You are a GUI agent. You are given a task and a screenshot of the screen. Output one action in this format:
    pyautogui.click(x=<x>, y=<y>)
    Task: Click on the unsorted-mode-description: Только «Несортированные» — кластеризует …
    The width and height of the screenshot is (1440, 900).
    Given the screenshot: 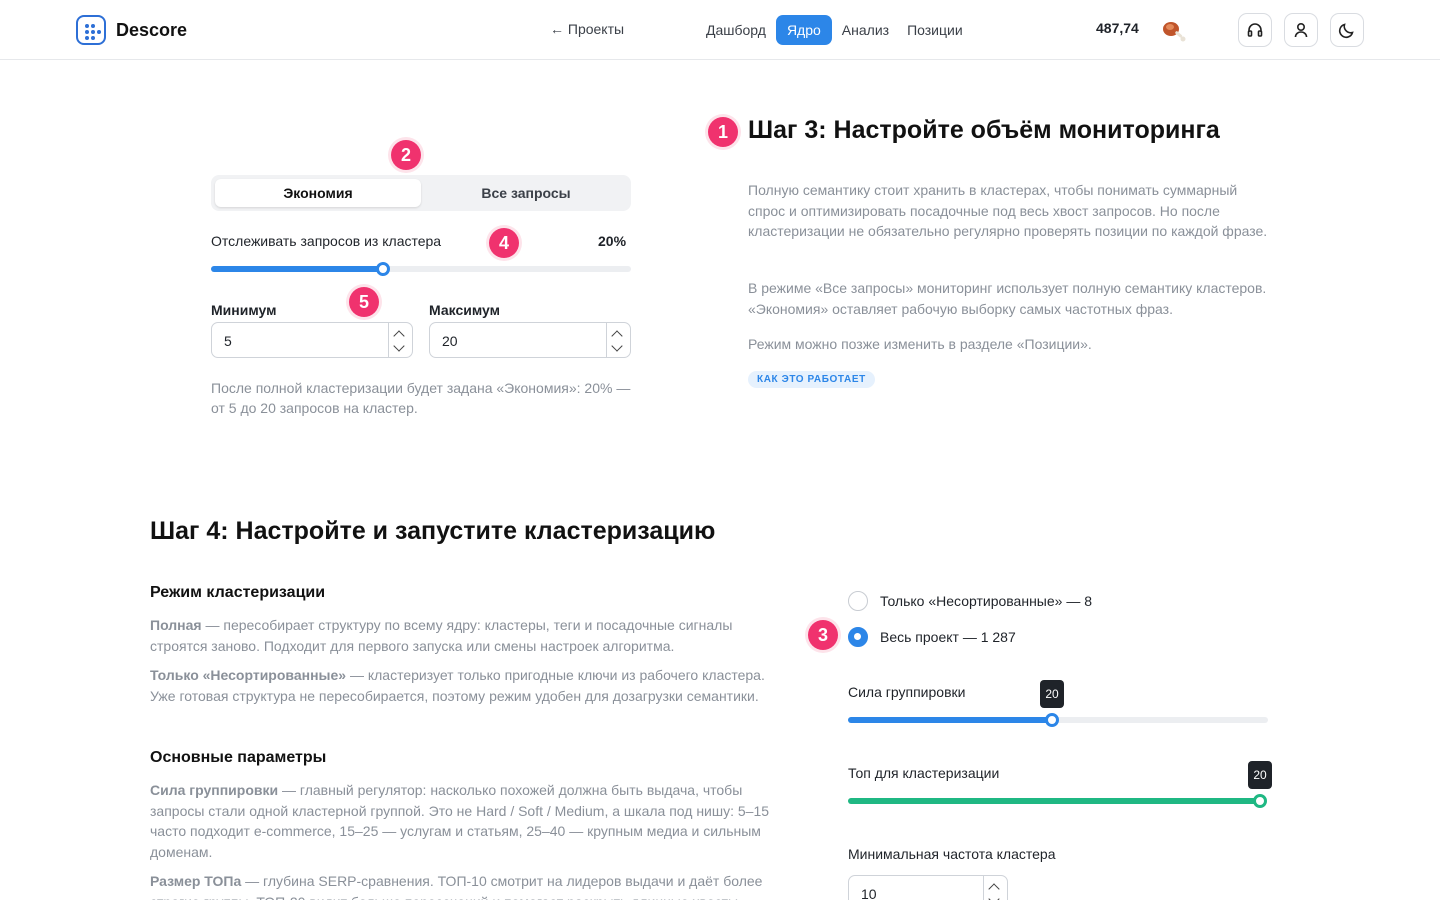 What is the action you would take?
    pyautogui.click(x=470, y=685)
    